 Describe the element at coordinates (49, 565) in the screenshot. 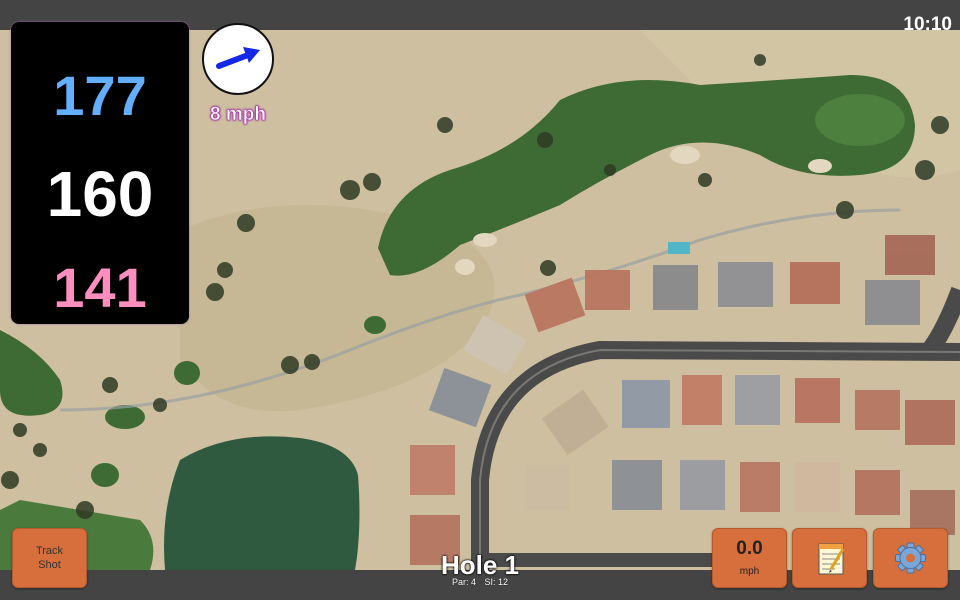

I see `track-shot-label-line2: Shot` at that location.